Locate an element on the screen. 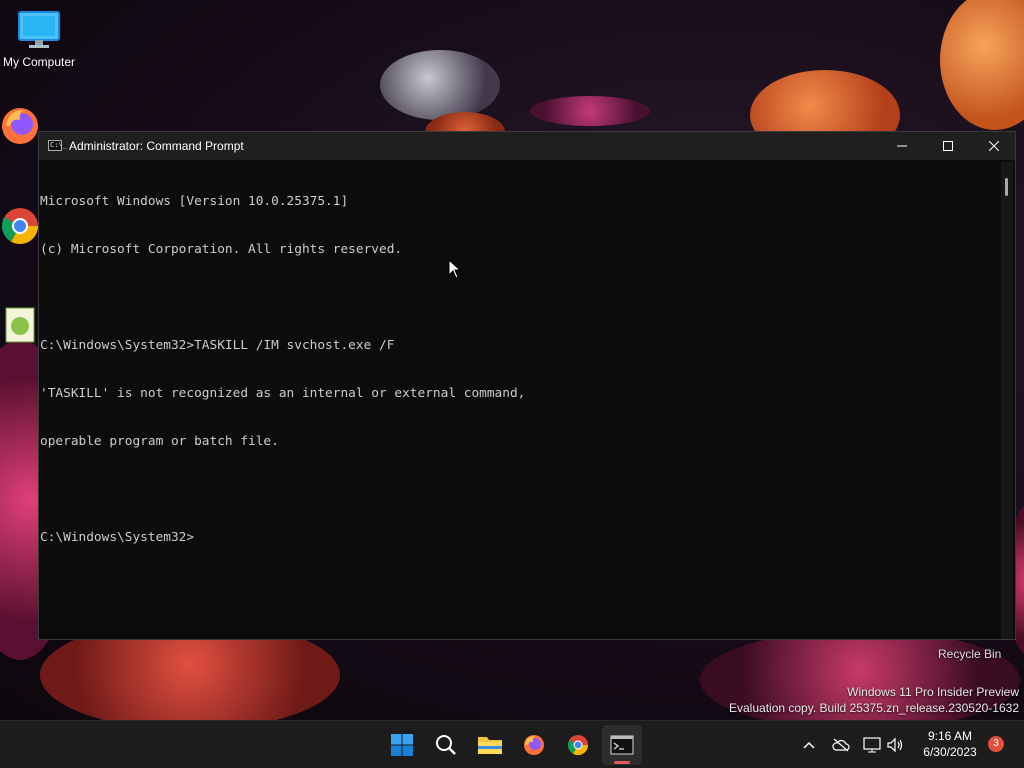 This screenshot has width=1024, height=768. desktop-icon-my-computer: My Computer is located at coordinates (39, 39).